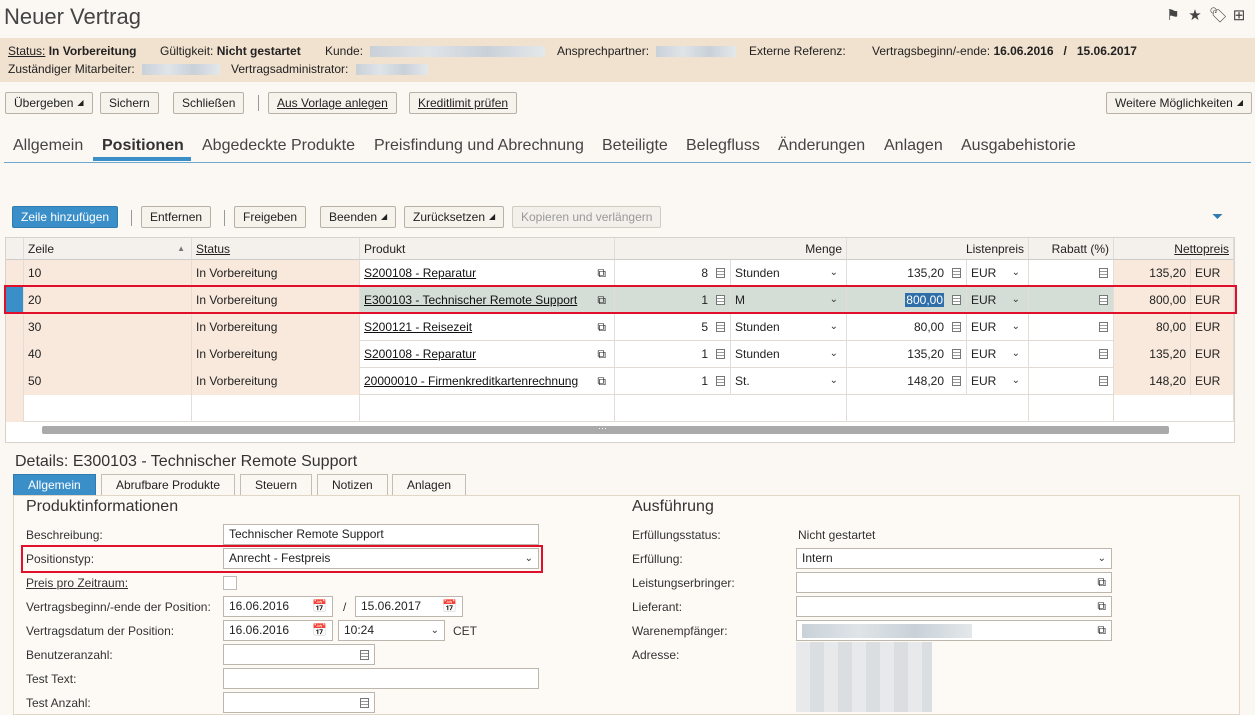 This screenshot has height=715, width=1255. What do you see at coordinates (352, 485) in the screenshot?
I see `detail-tab-notizen: Notizen` at bounding box center [352, 485].